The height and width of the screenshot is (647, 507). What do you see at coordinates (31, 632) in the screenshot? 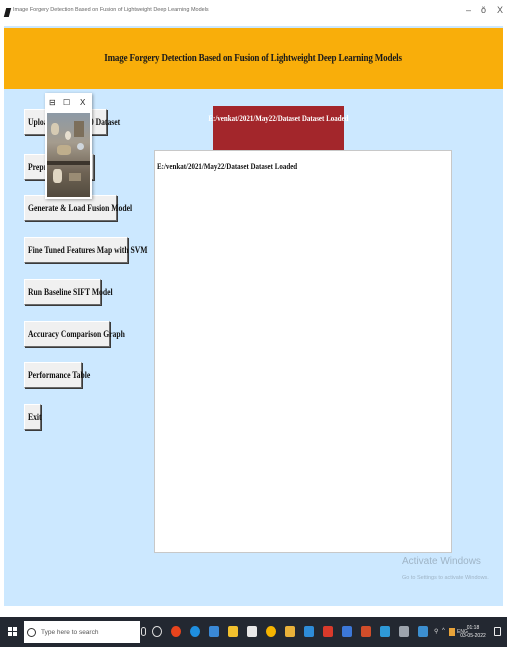
I see `search-icon` at bounding box center [31, 632].